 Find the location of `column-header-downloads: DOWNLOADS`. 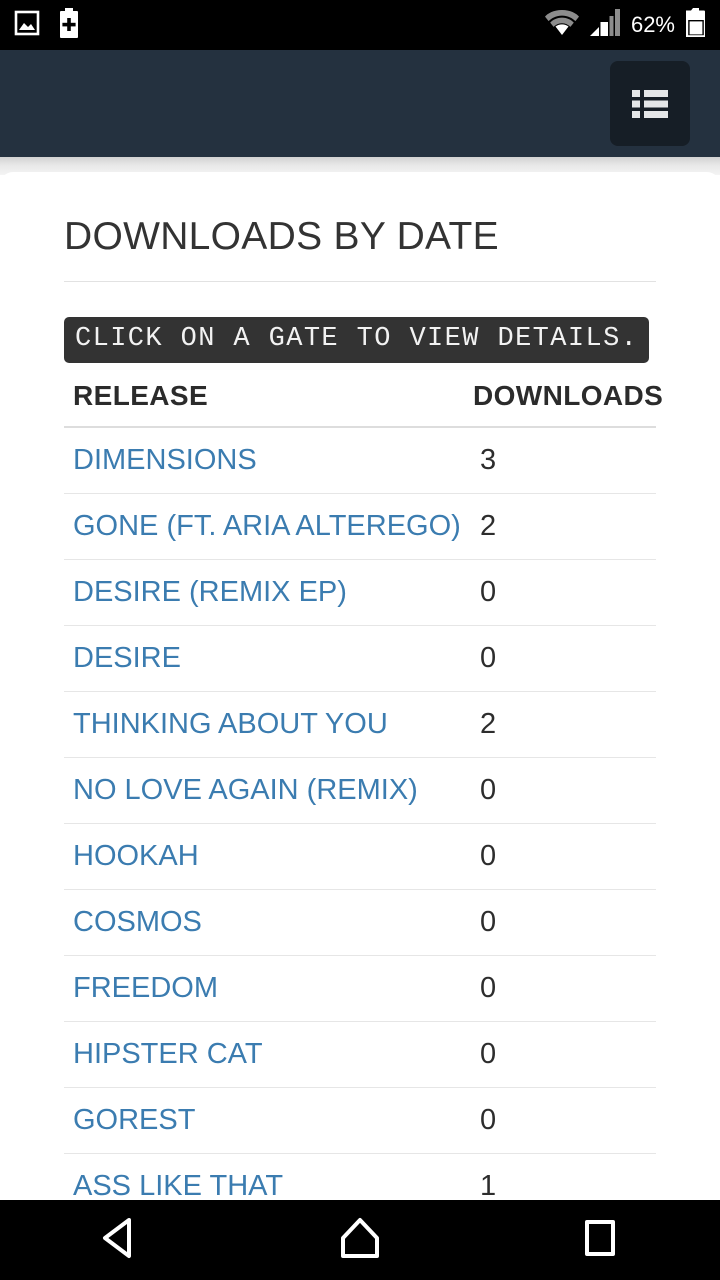

column-header-downloads: DOWNLOADS is located at coordinates (568, 401).